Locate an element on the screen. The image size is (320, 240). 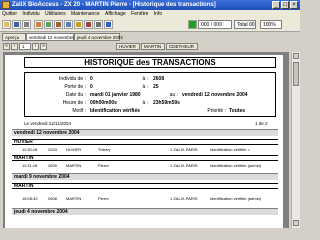
printer-icon is located at coordinates (26, 24).